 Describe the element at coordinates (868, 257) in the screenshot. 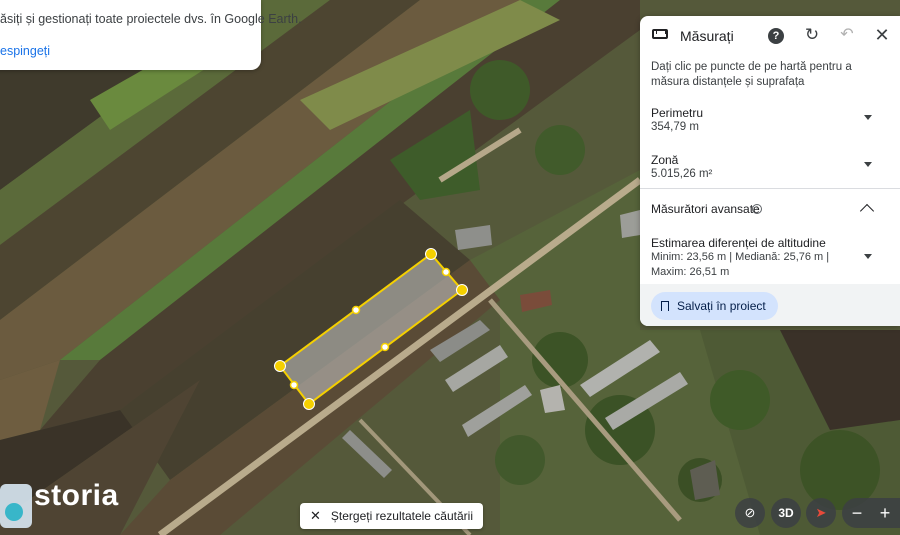

I see `altitude-dropdown` at that location.